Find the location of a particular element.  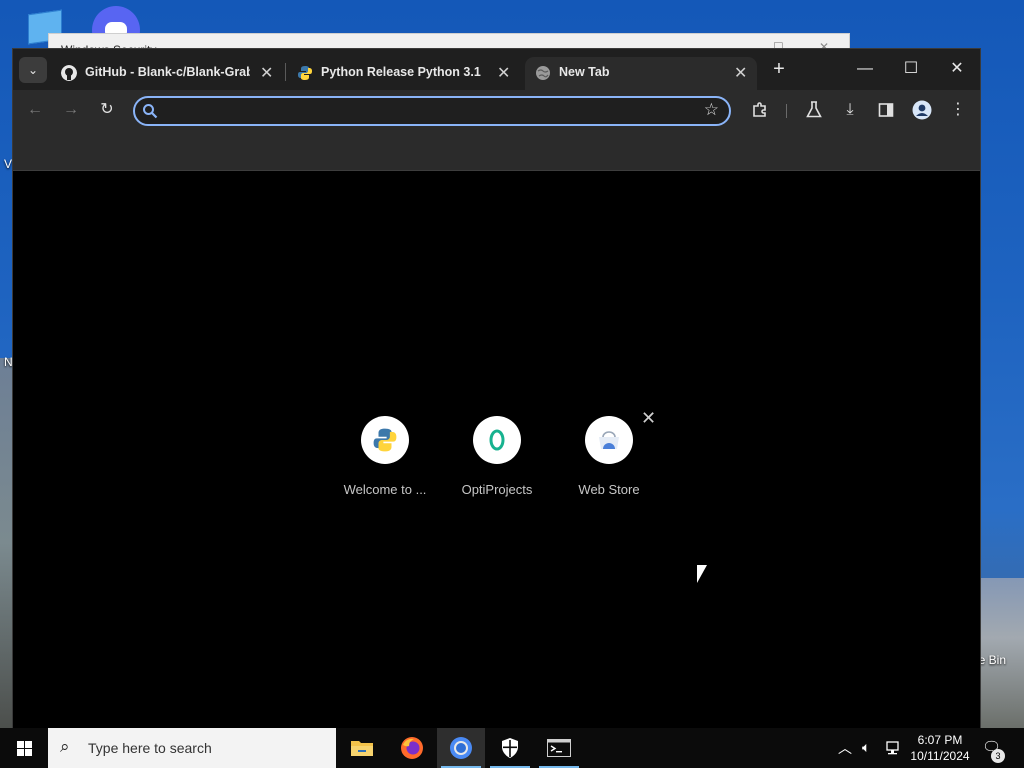

shortcut-tile: Web Store is located at coordinates (609, 461).